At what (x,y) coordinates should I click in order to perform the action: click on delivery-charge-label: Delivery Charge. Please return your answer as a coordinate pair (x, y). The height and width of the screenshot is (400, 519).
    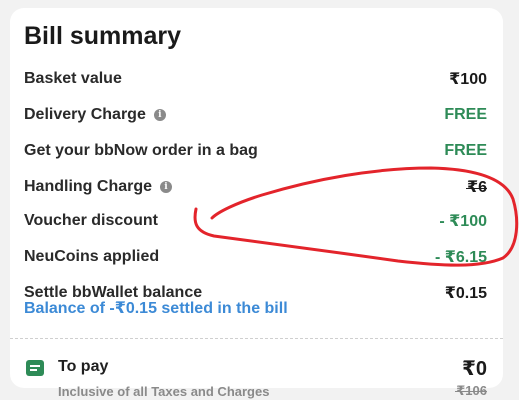
    Looking at the image, I should click on (85, 114).